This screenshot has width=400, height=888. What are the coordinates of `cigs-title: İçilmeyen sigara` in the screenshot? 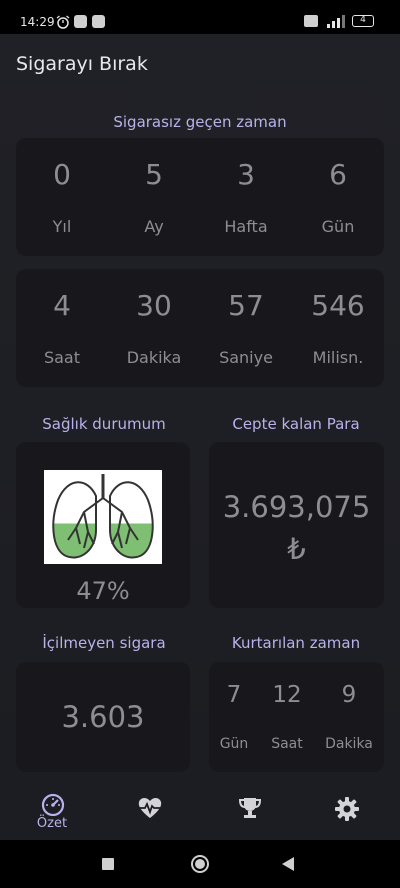 It's located at (104, 643).